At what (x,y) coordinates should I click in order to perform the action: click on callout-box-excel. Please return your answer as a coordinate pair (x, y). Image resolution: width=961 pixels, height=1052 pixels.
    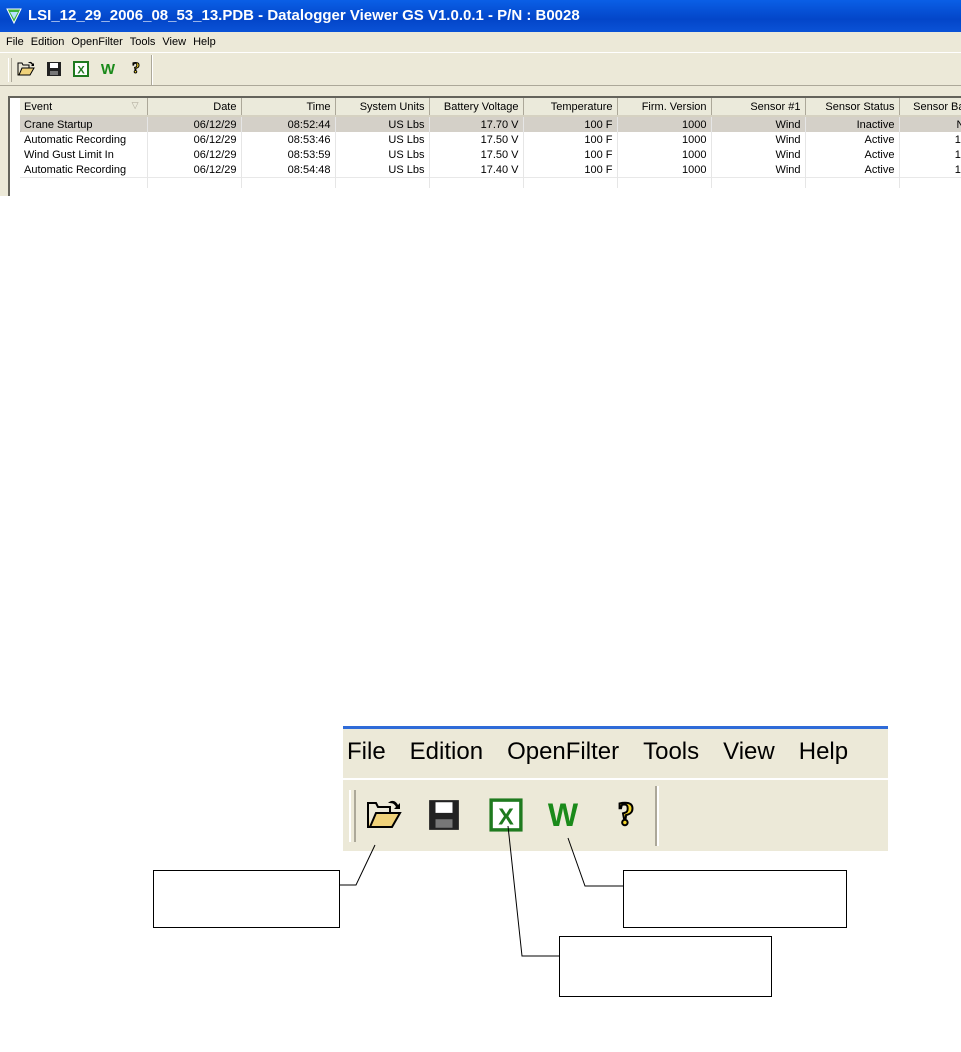
    Looking at the image, I should click on (665, 966).